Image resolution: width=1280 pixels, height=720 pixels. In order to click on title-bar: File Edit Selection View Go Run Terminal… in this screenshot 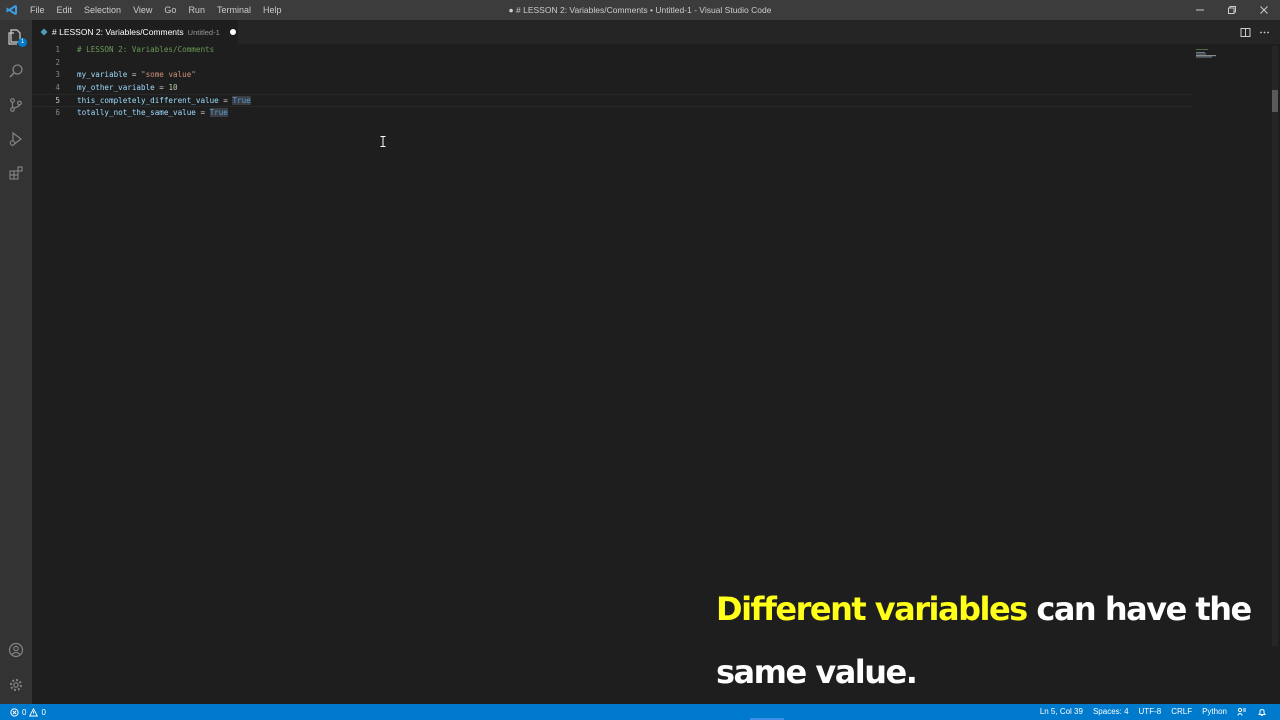, I will do `click(640, 10)`.